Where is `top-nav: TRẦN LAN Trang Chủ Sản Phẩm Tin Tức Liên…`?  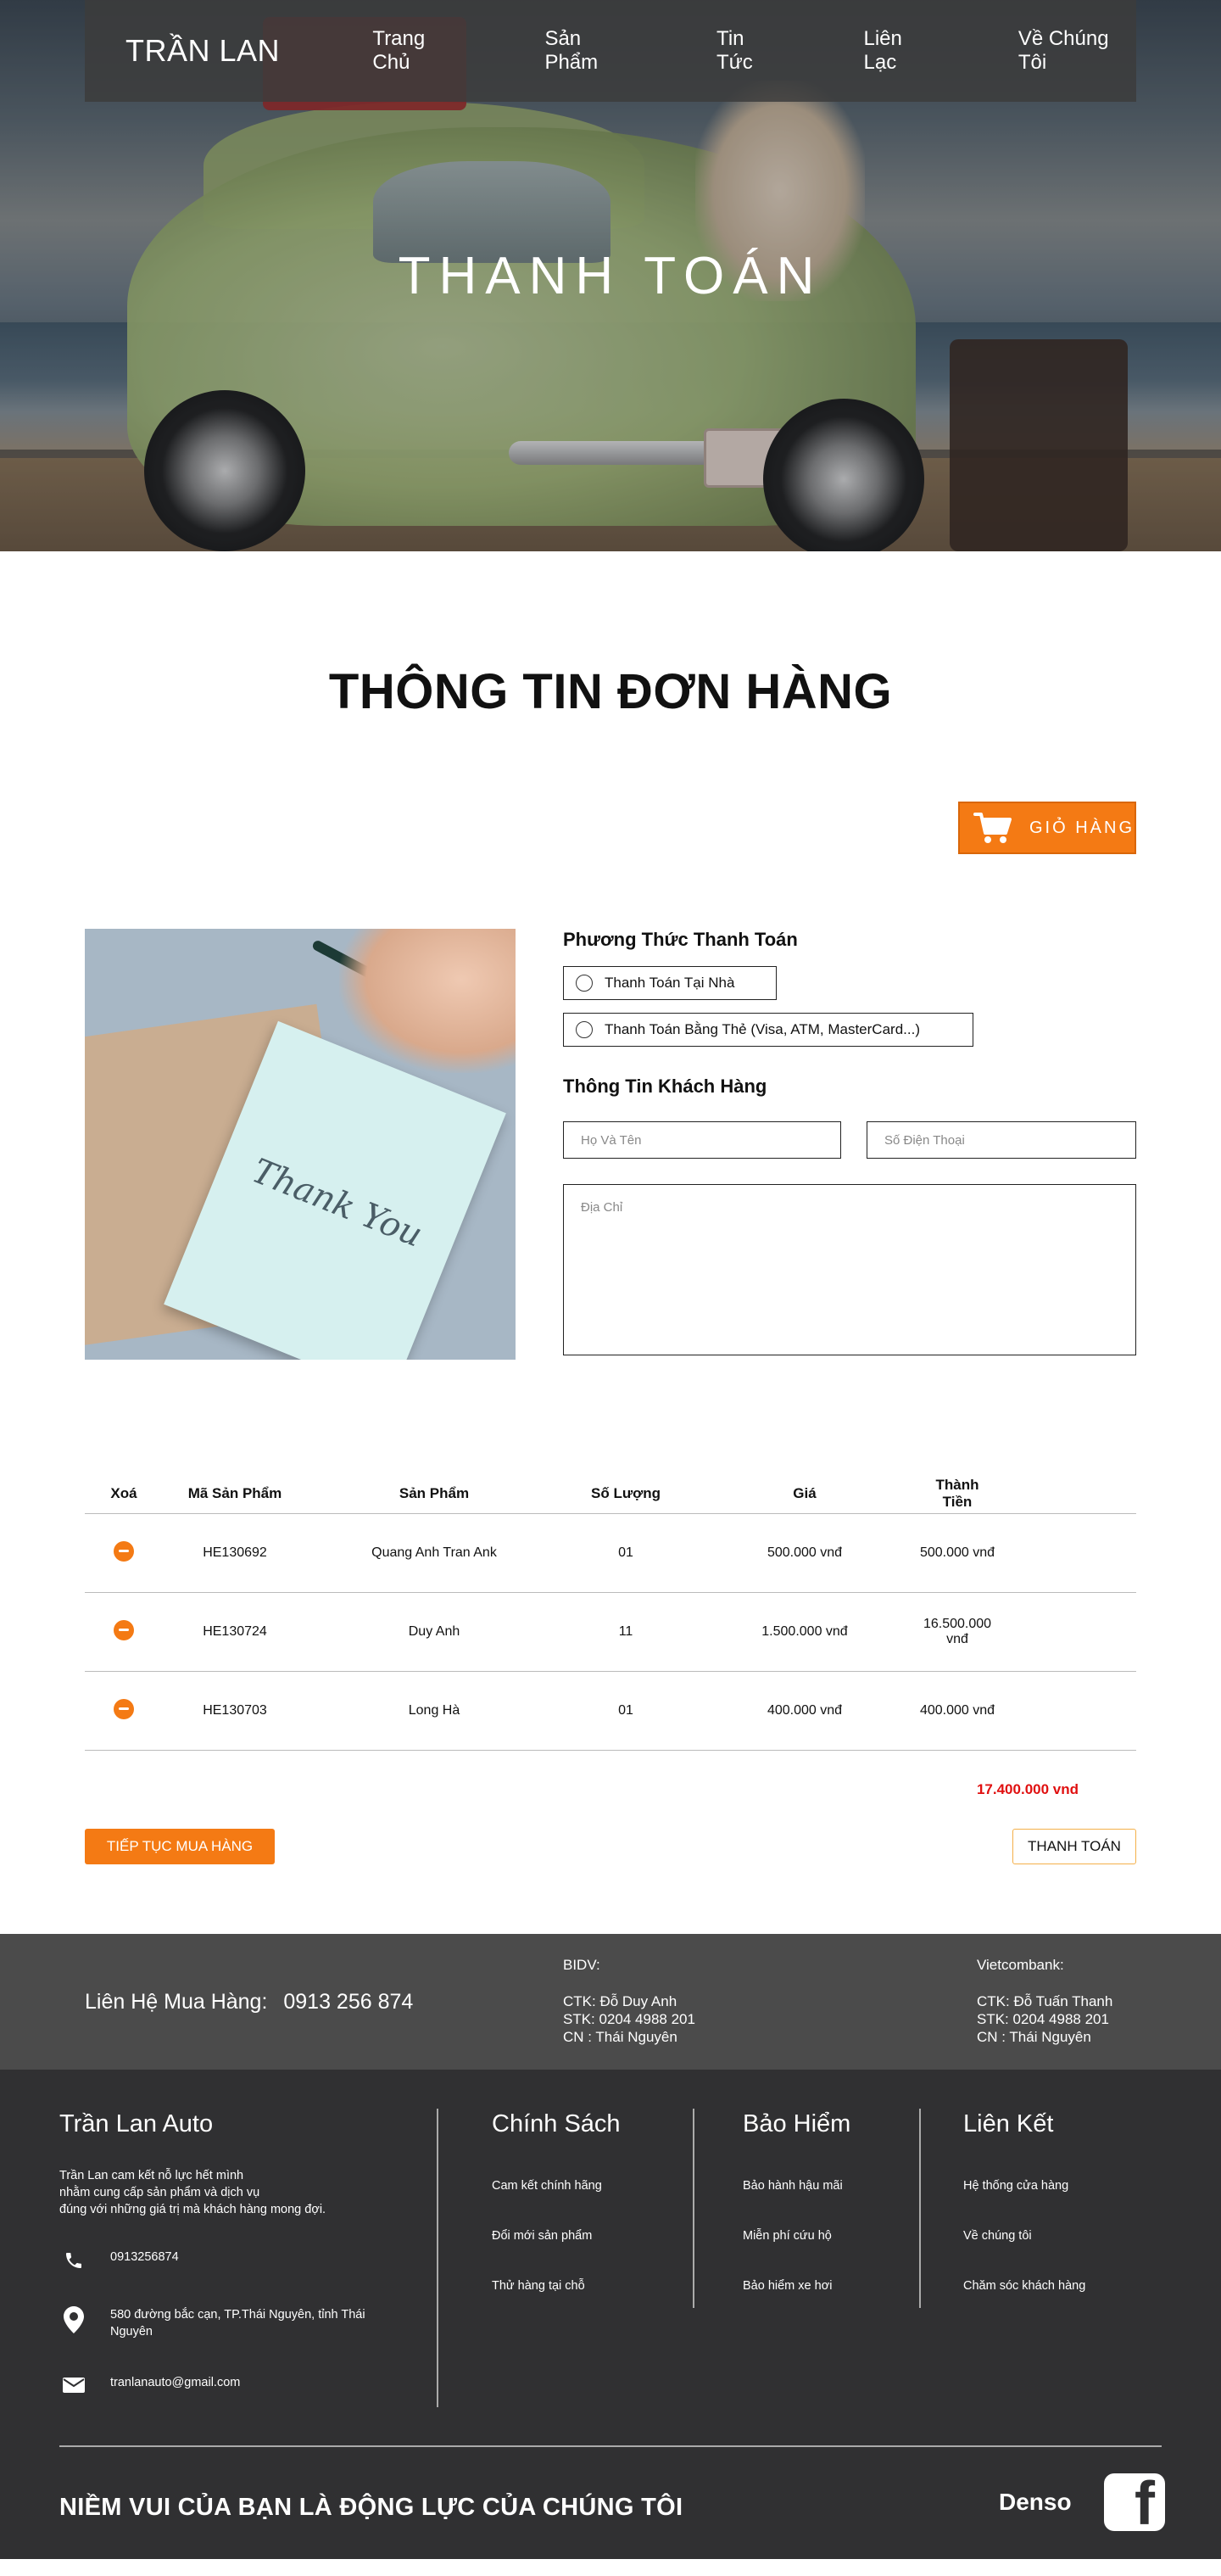
top-nav: TRẦN LAN Trang Chủ Sản Phẩm Tin Tức Liên… is located at coordinates (610, 51).